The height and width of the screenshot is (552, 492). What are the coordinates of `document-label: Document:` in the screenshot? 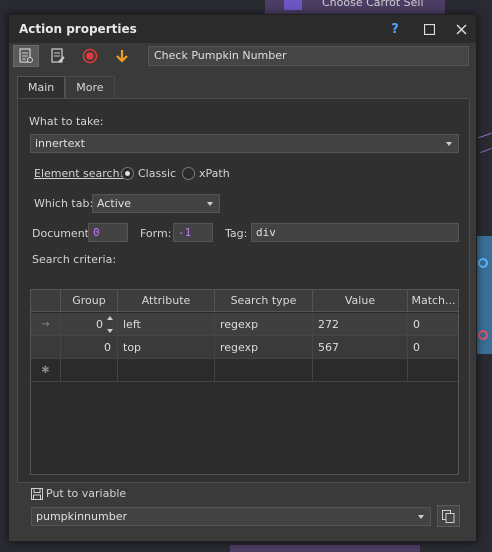 It's located at (62, 233).